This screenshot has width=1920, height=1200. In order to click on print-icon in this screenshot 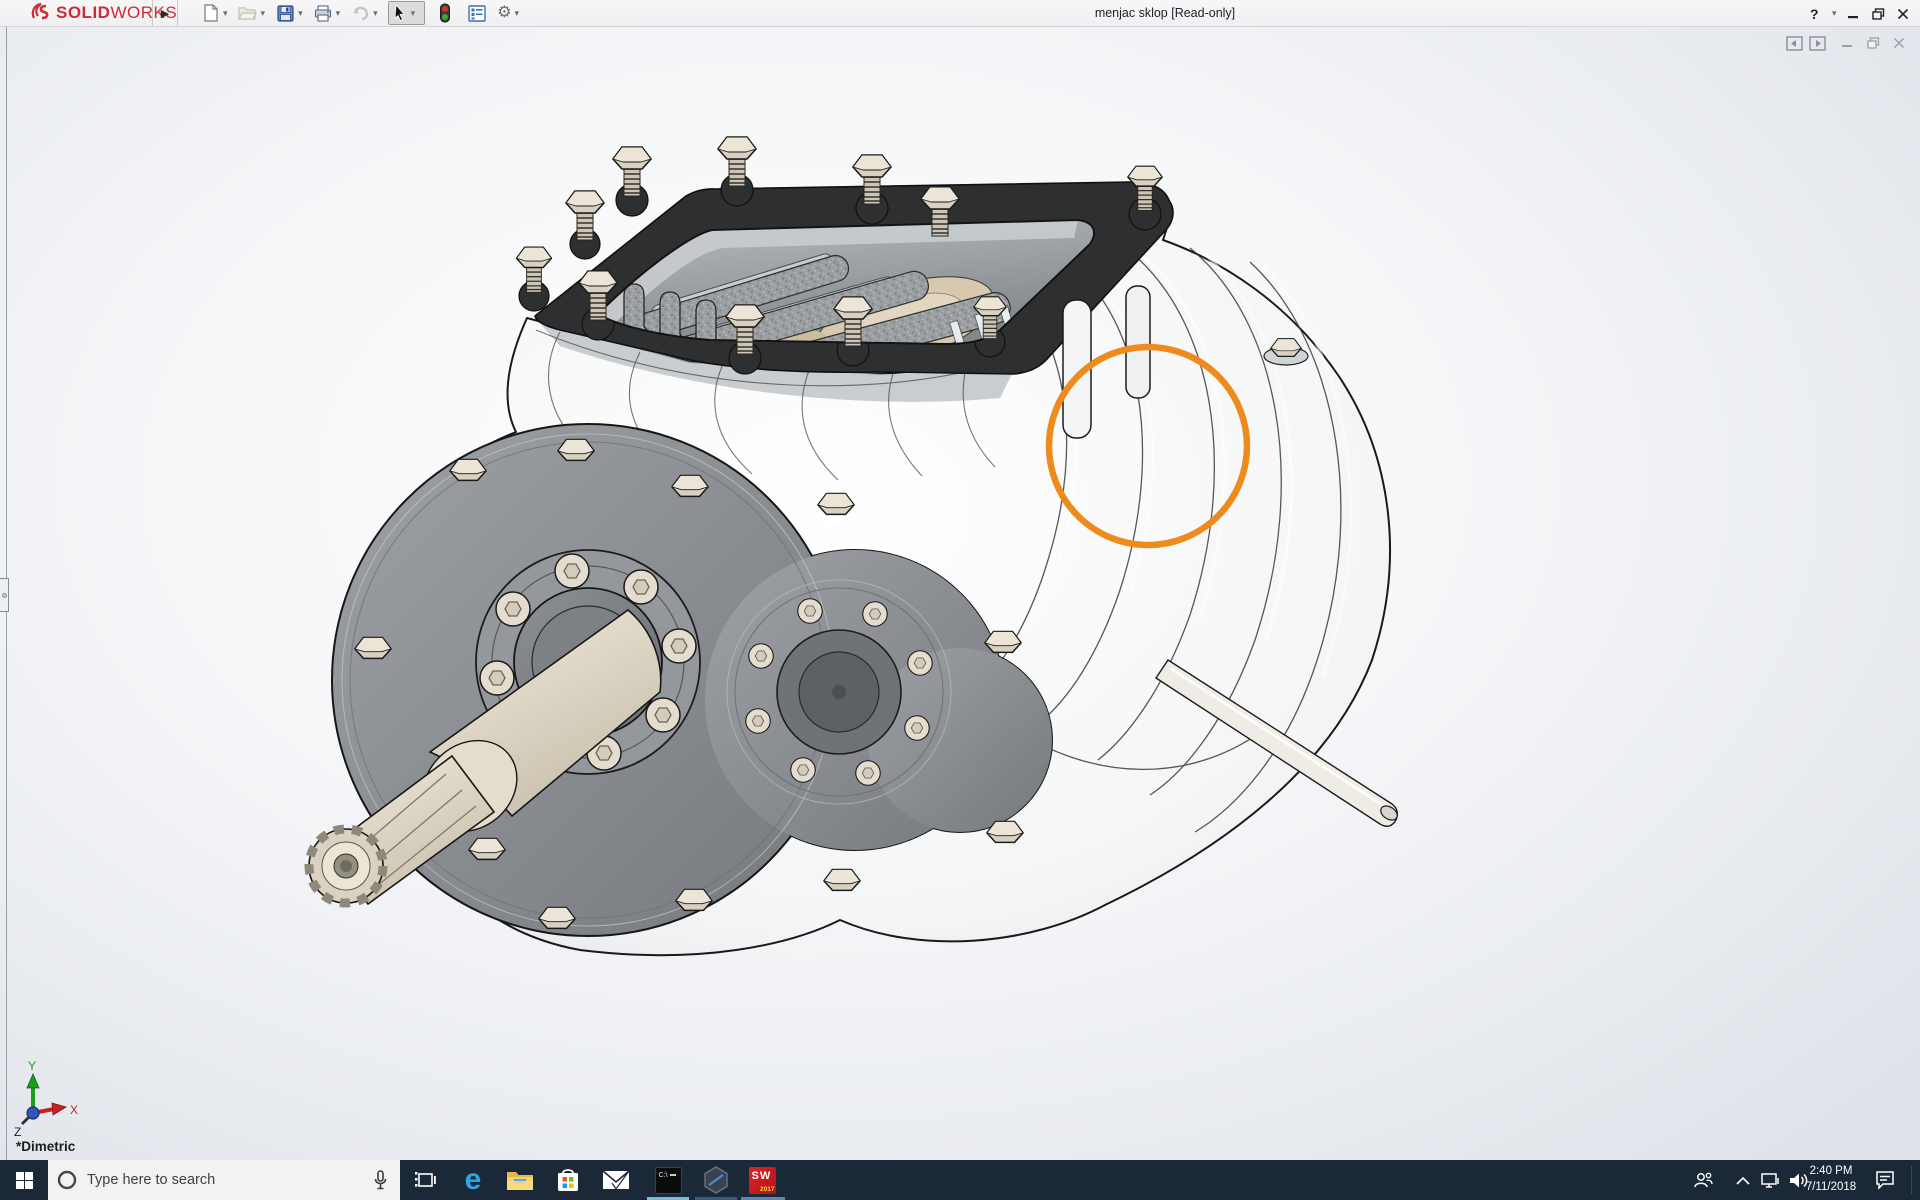, I will do `click(323, 13)`.